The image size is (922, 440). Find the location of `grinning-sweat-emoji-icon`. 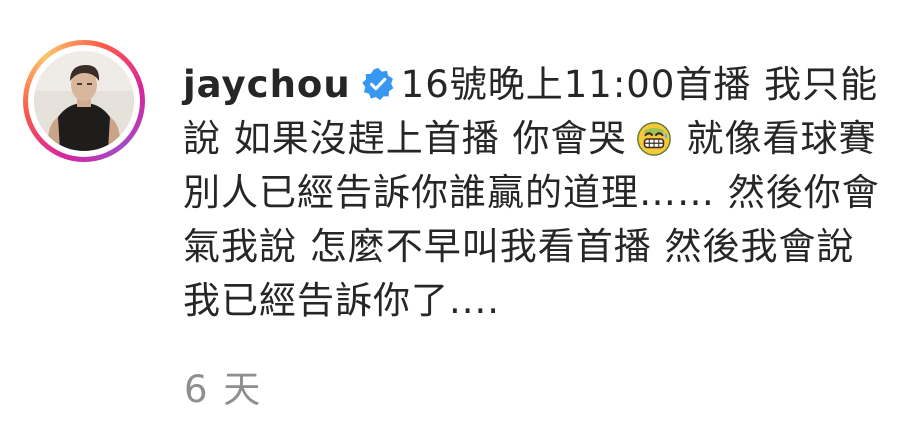

grinning-sweat-emoji-icon is located at coordinates (653, 139).